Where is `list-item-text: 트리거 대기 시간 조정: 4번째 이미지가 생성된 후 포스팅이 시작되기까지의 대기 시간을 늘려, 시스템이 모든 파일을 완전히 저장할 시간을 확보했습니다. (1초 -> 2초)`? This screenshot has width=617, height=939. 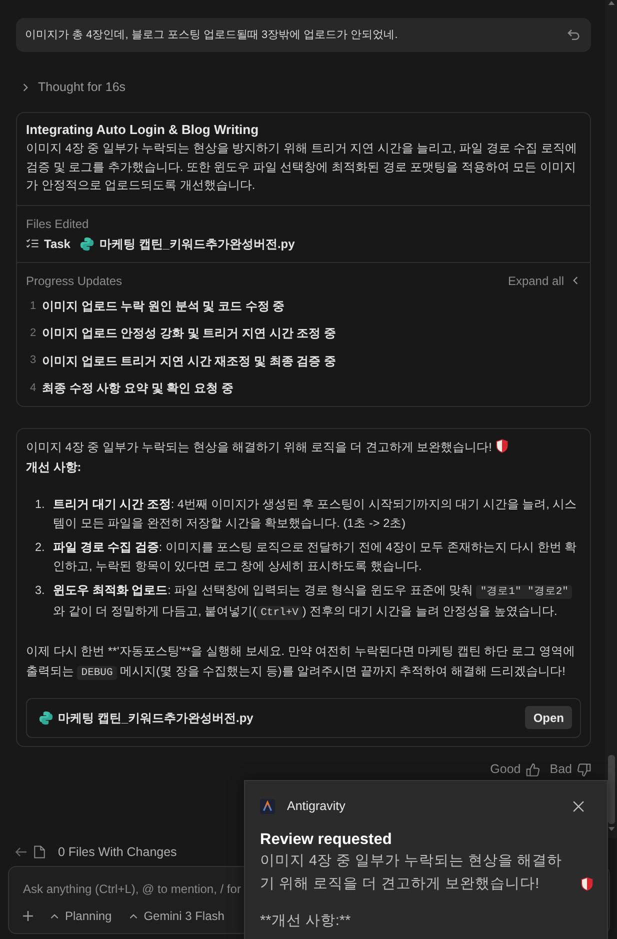 list-item-text: 트리거 대기 시간 조정: 4번째 이미지가 생성된 후 포스팅이 시작되기까지의 대기 시간을 늘려, 시스템이 모든 파일을 완전히 저장할 시간을 확보했습니다. (1초 -> 2초) is located at coordinates (315, 514).